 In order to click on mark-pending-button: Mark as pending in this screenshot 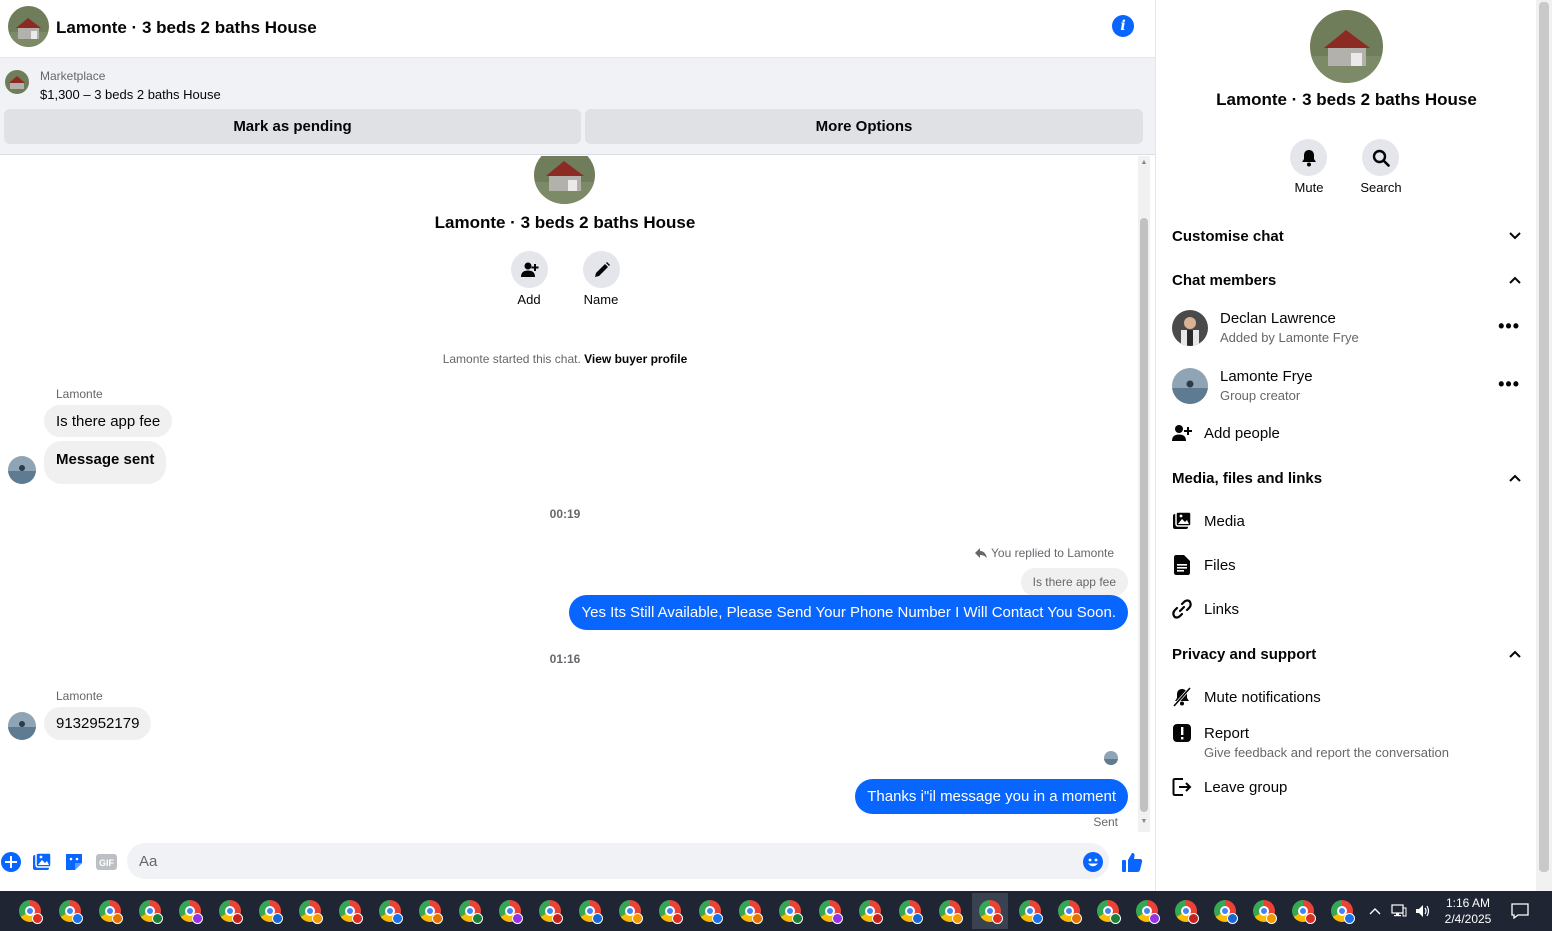, I will do `click(292, 126)`.